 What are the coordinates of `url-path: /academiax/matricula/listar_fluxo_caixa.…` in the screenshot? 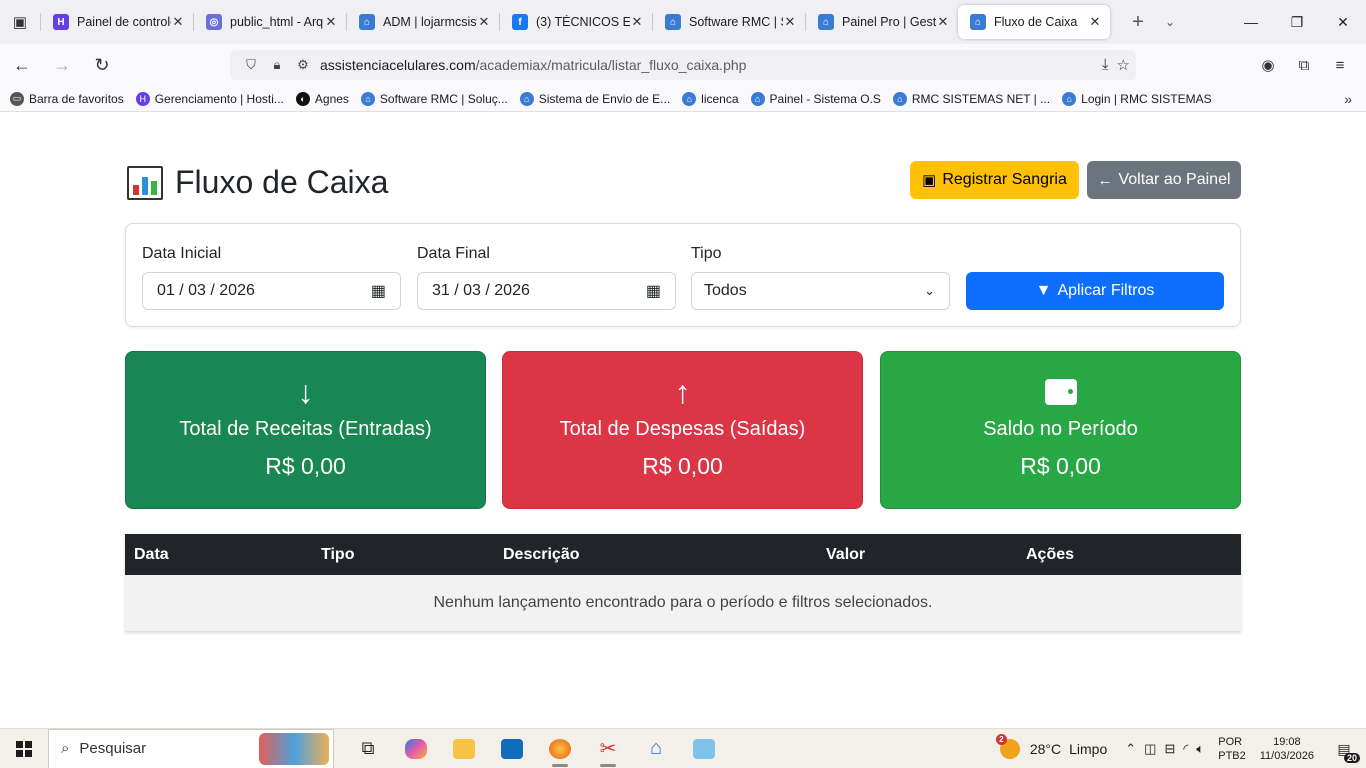 It's located at (611, 65).